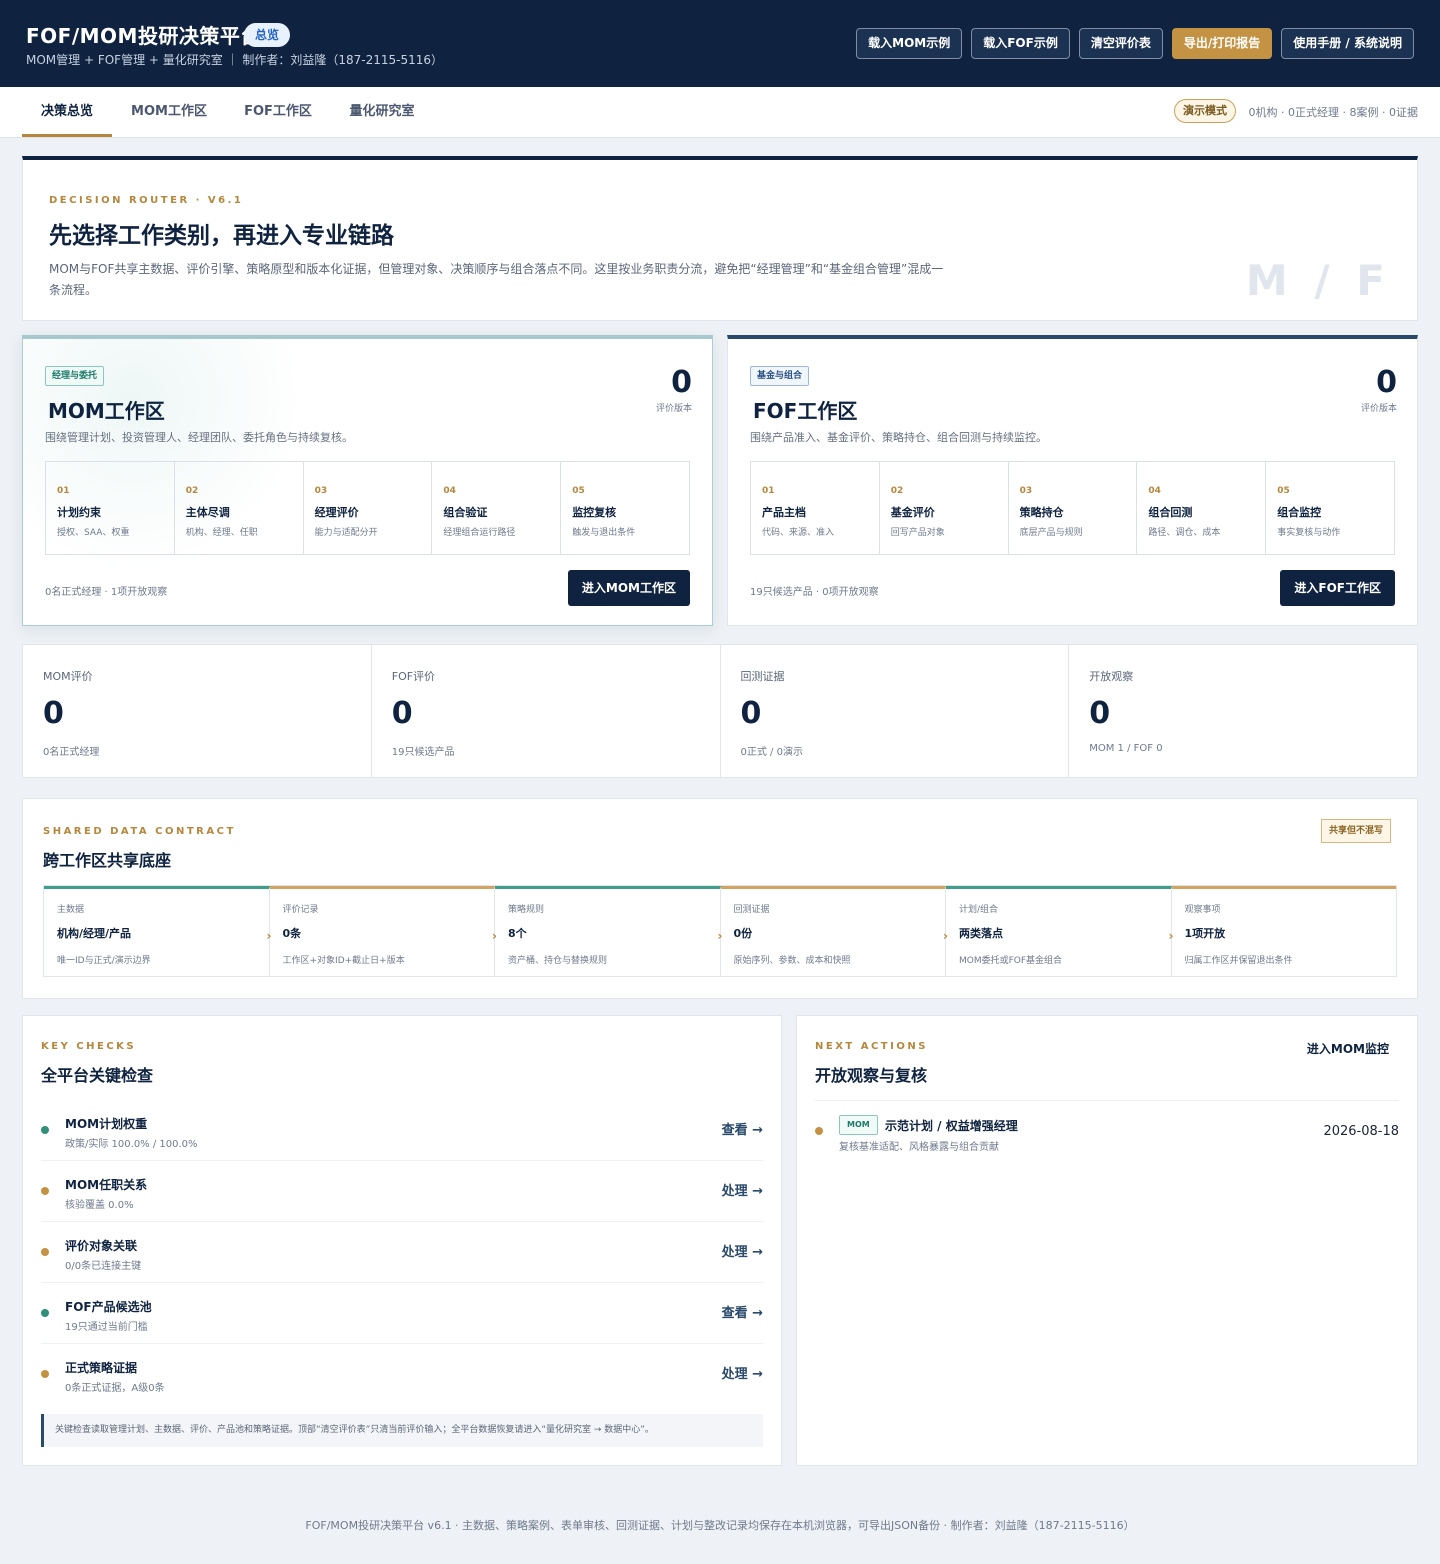 The width and height of the screenshot is (1440, 1564). Describe the element at coordinates (1107, 1100) in the screenshot. I see `divider` at that location.